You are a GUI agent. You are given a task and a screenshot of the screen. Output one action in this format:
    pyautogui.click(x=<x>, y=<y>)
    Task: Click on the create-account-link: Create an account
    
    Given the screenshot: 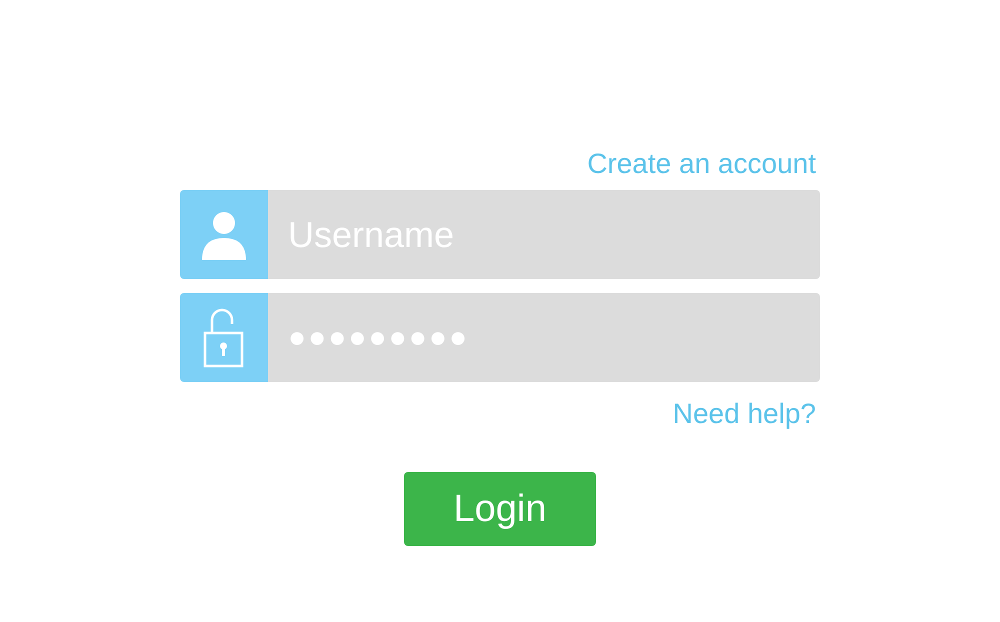 What is the action you would take?
    pyautogui.click(x=701, y=164)
    